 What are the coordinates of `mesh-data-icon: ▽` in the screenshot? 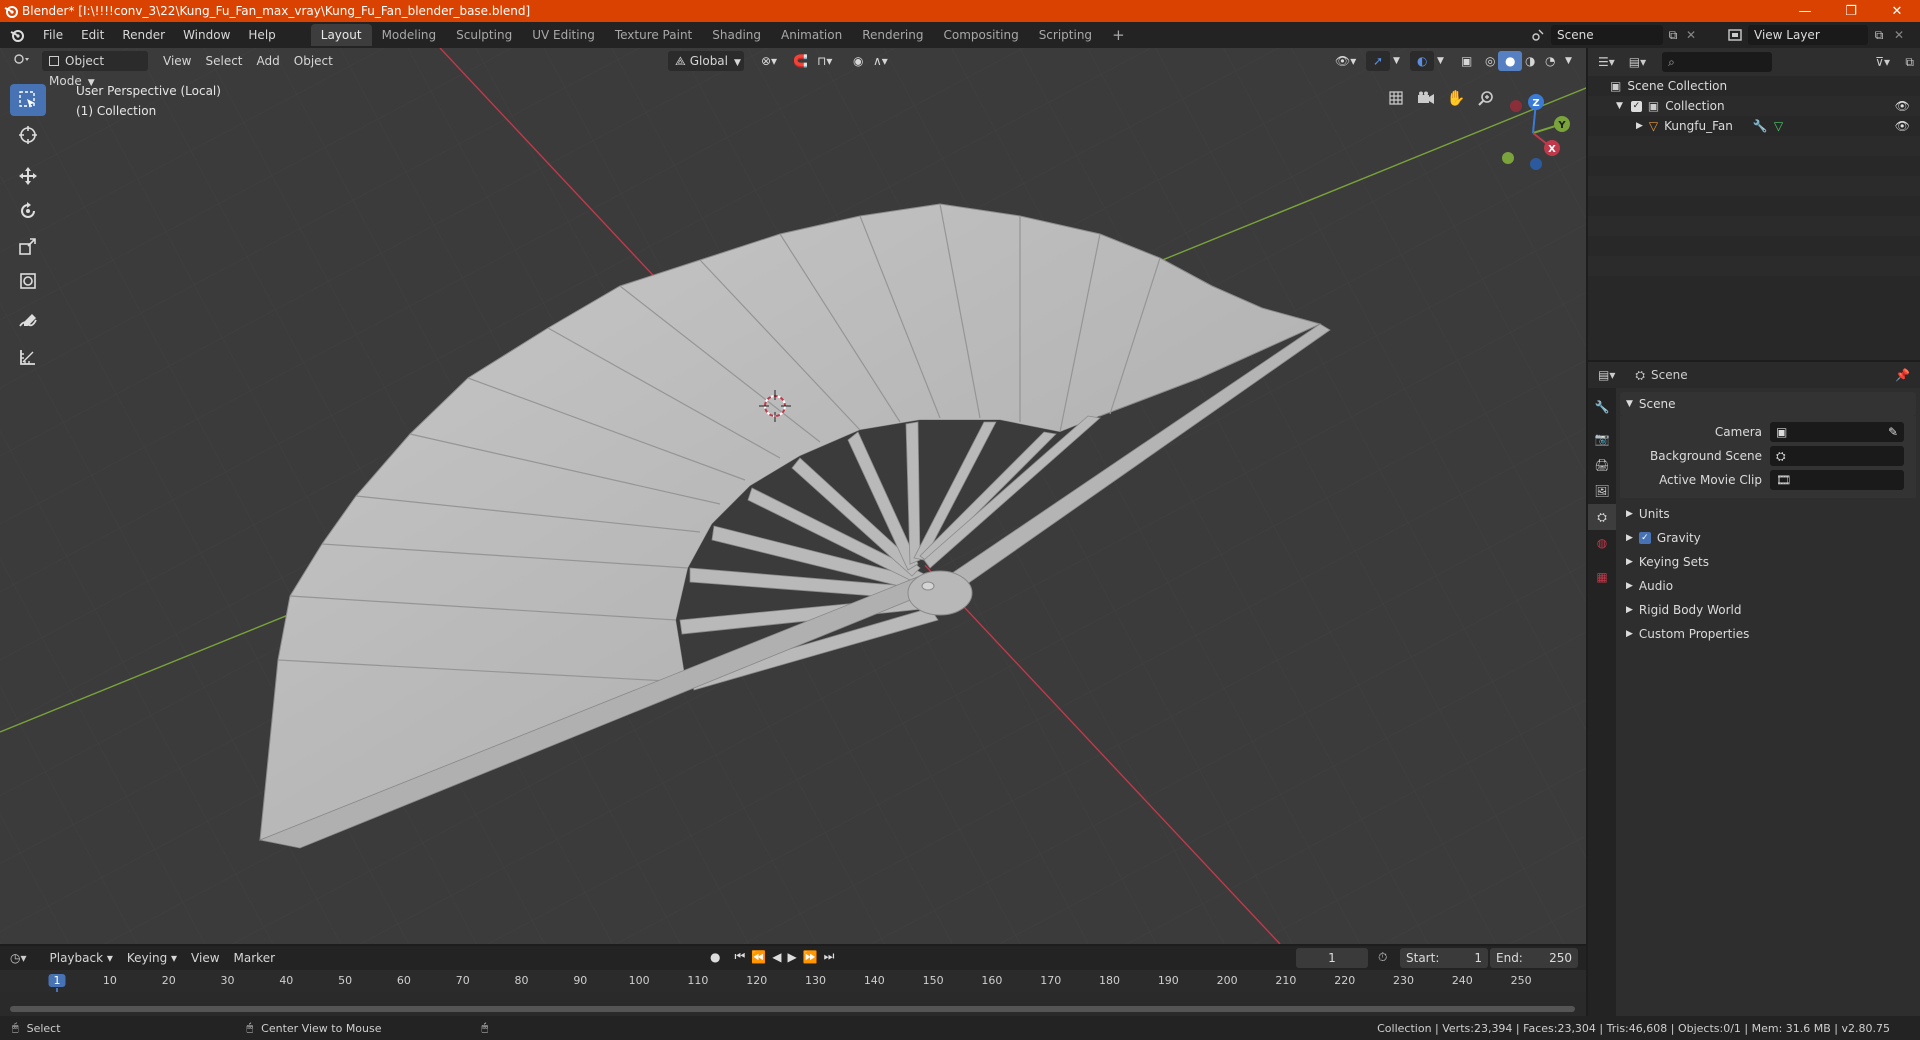 It's located at (1778, 126).